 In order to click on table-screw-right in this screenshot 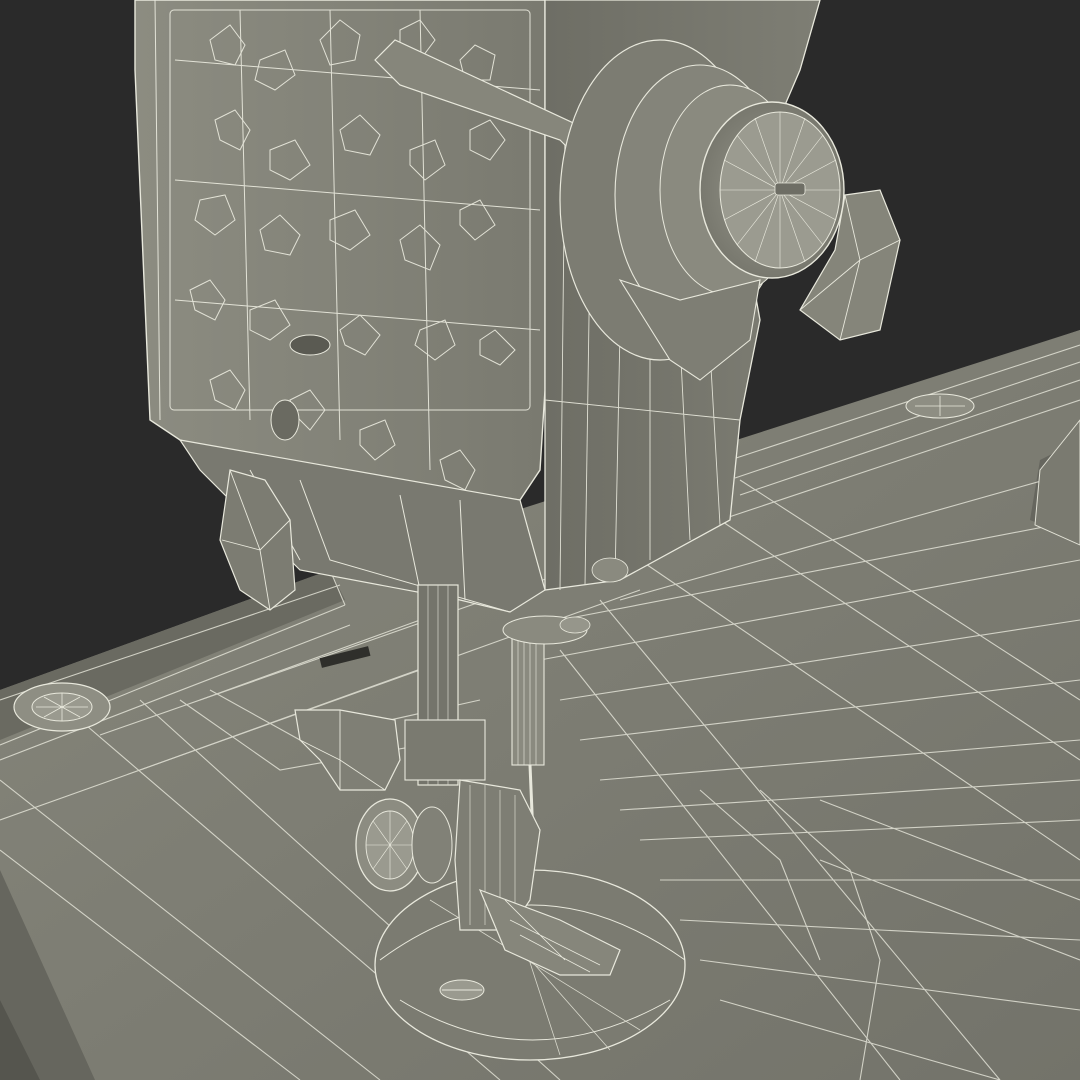, I will do `click(940, 406)`.